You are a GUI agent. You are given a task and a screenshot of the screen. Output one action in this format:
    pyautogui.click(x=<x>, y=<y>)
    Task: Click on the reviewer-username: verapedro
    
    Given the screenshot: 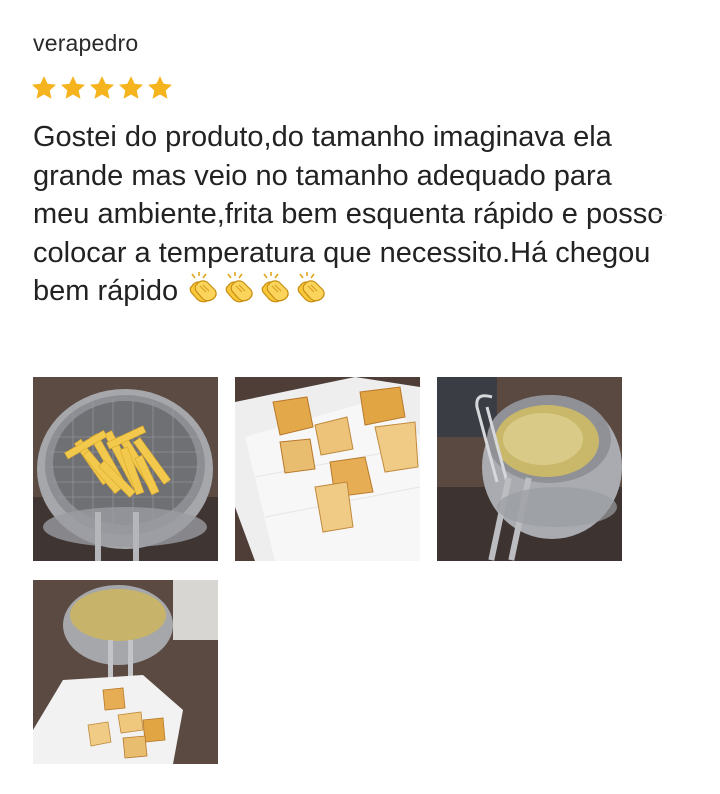 What is the action you would take?
    pyautogui.click(x=86, y=43)
    